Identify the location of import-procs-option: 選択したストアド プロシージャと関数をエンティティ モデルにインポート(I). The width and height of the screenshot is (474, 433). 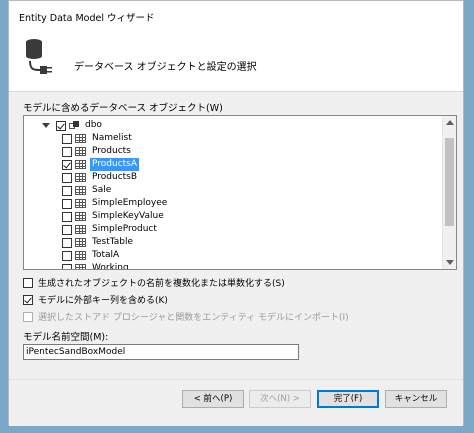
(186, 316).